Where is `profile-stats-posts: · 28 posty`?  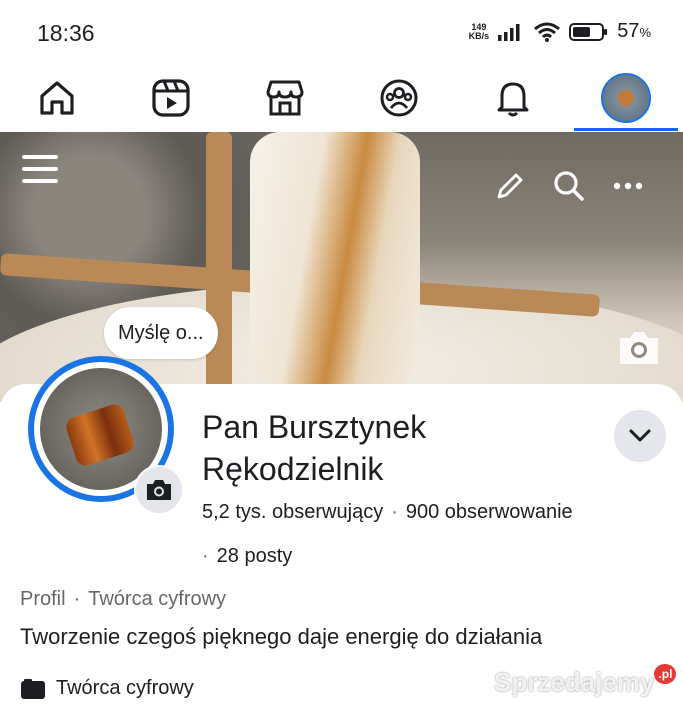 profile-stats-posts: · 28 posty is located at coordinates (247, 556).